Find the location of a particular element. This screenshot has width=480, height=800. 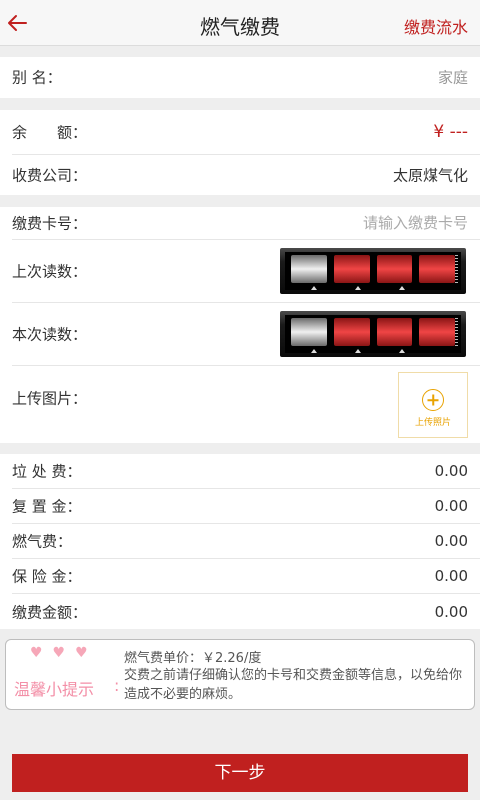

last-reading-meter is located at coordinates (373, 271).